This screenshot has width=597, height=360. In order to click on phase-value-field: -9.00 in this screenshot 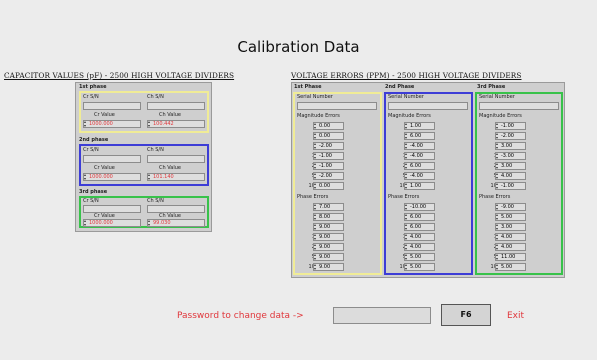, I will do `click(510, 207)`.